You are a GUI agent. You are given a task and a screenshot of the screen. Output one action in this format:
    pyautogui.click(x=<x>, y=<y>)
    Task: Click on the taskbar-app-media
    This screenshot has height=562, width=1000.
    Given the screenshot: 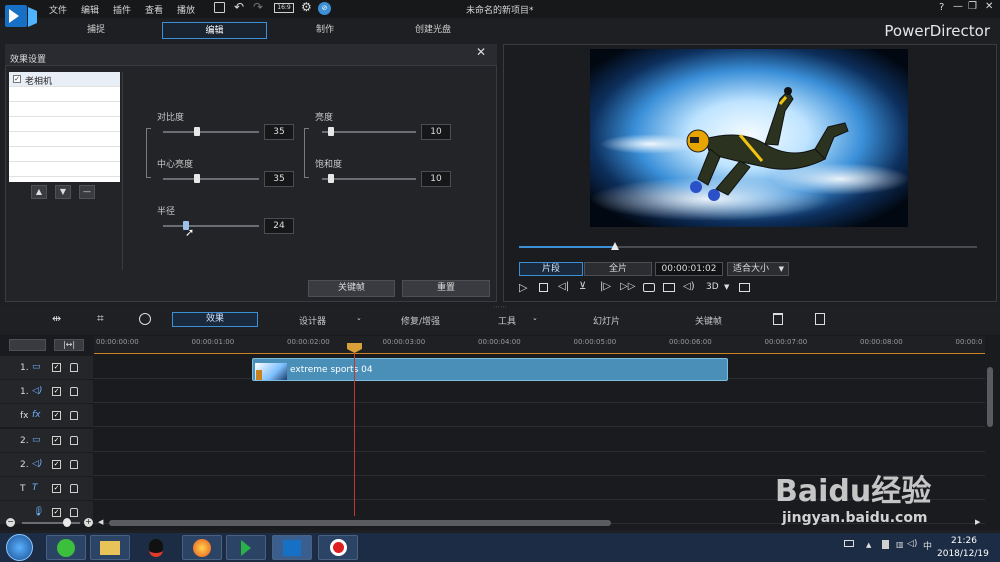 What is the action you would take?
    pyautogui.click(x=246, y=547)
    